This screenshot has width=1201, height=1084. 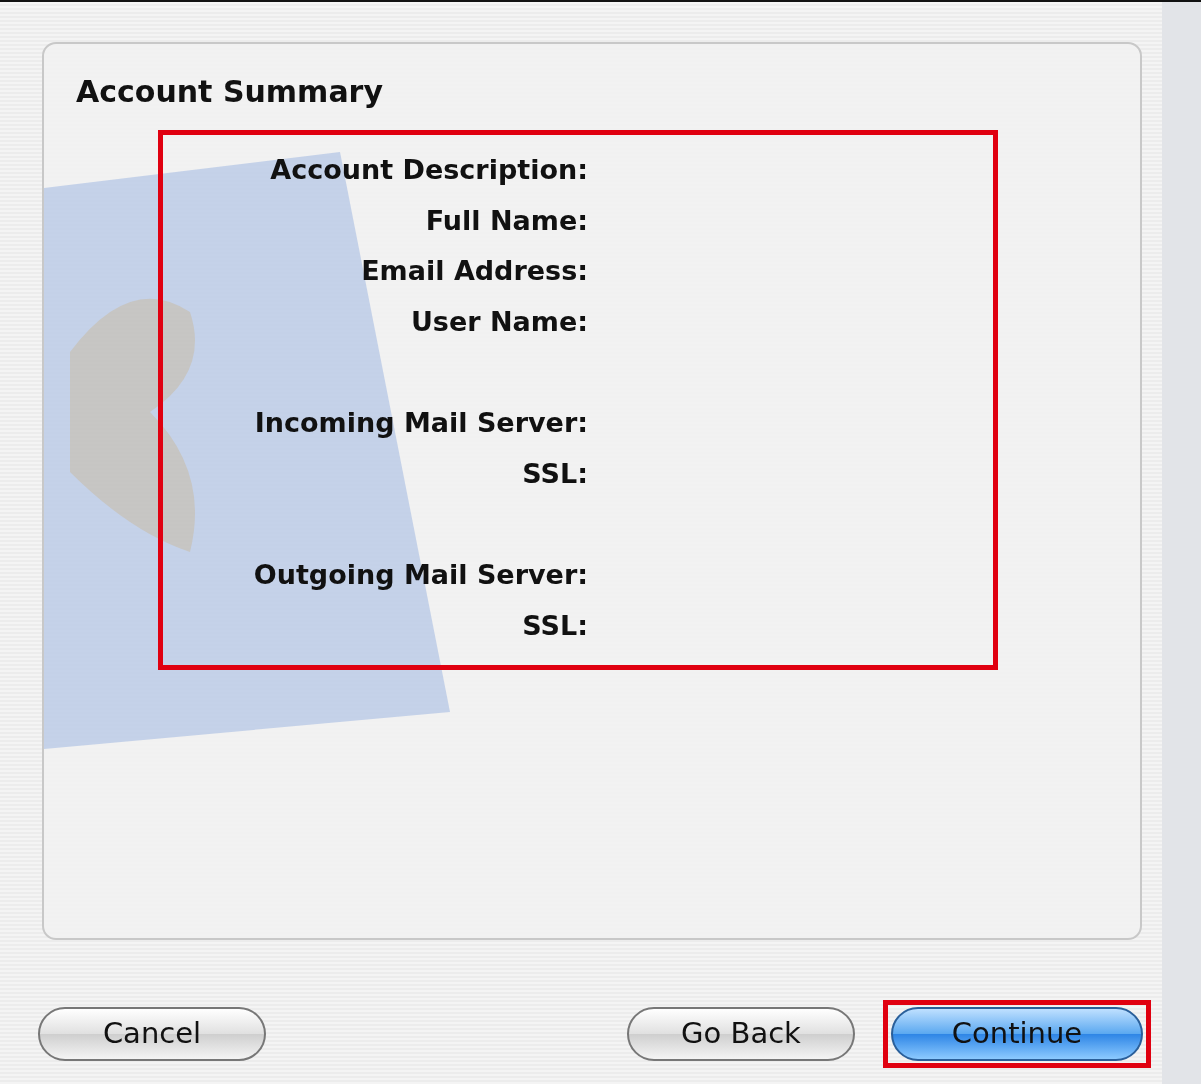 I want to click on field-label: Email Address:, so click(x=474, y=271).